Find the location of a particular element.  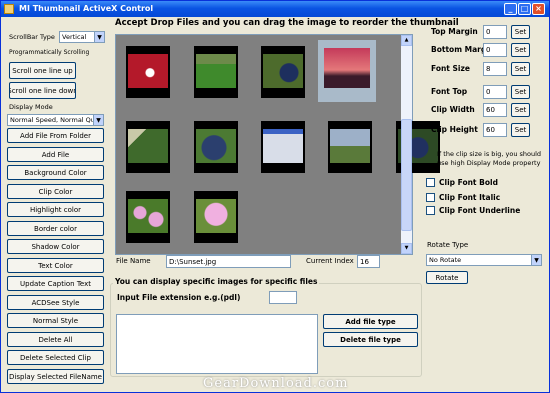

rotate-type-label: Rotate Type is located at coordinates (448, 245).